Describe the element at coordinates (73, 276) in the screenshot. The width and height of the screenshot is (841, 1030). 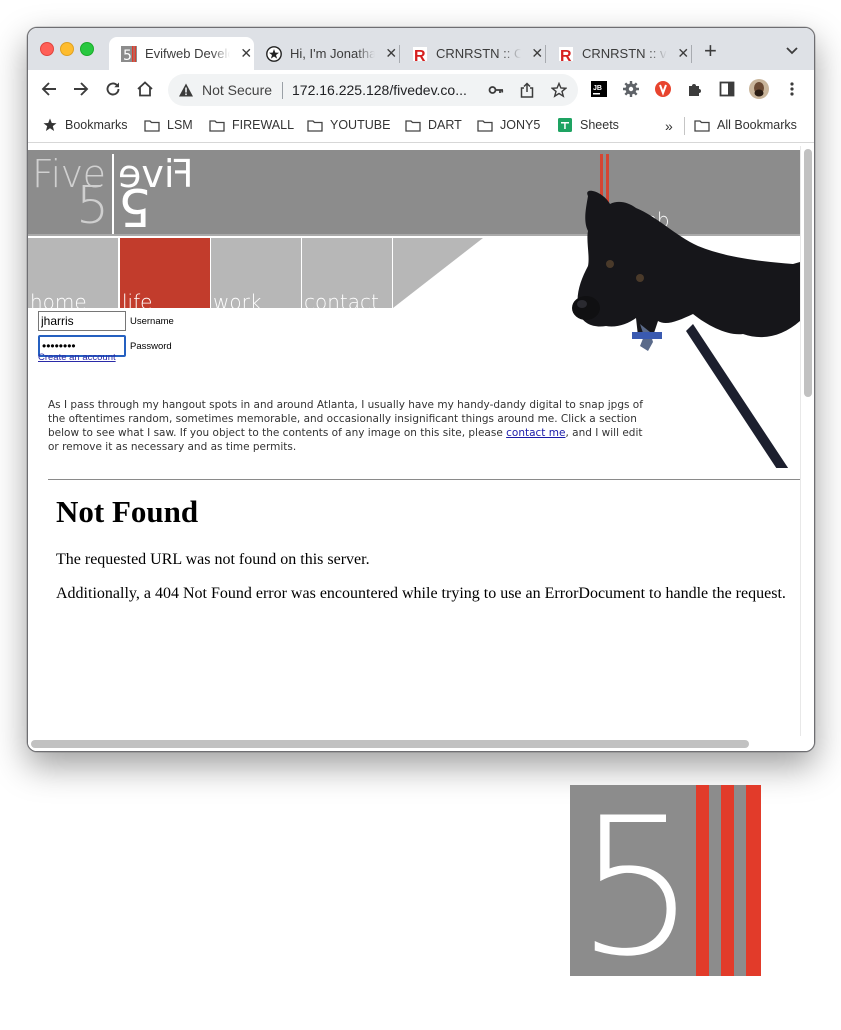
I see `nav-home: home` at that location.